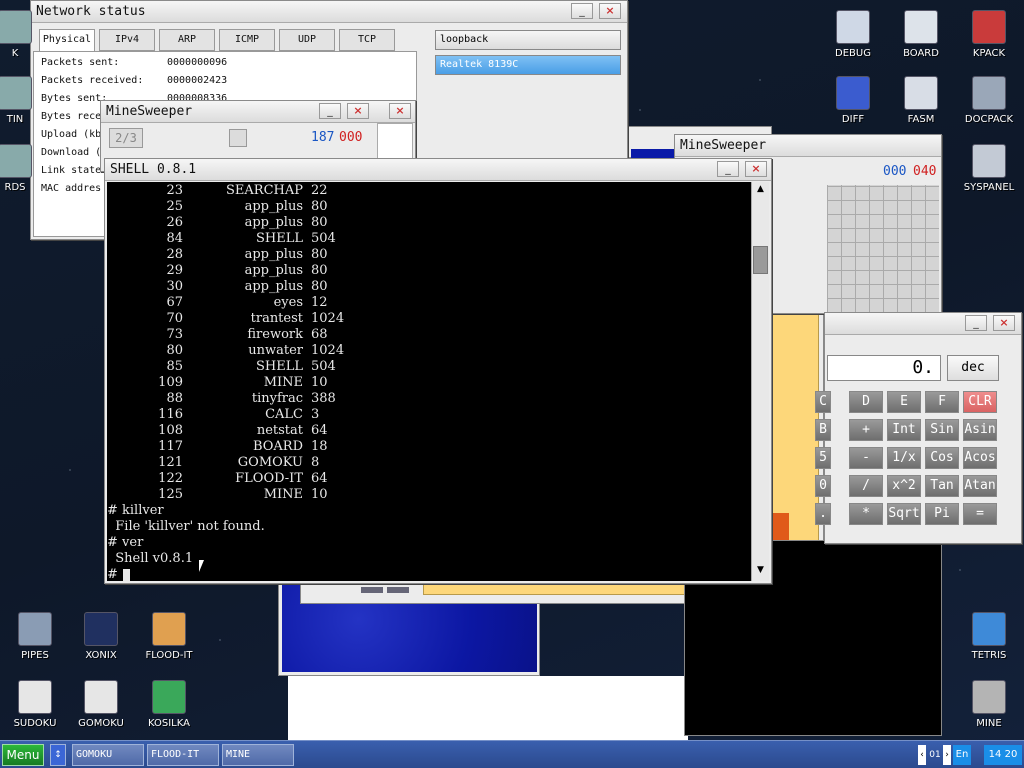 The height and width of the screenshot is (768, 1024). What do you see at coordinates (904, 458) in the screenshot?
I see `calc-key-1xx: 1/x` at bounding box center [904, 458].